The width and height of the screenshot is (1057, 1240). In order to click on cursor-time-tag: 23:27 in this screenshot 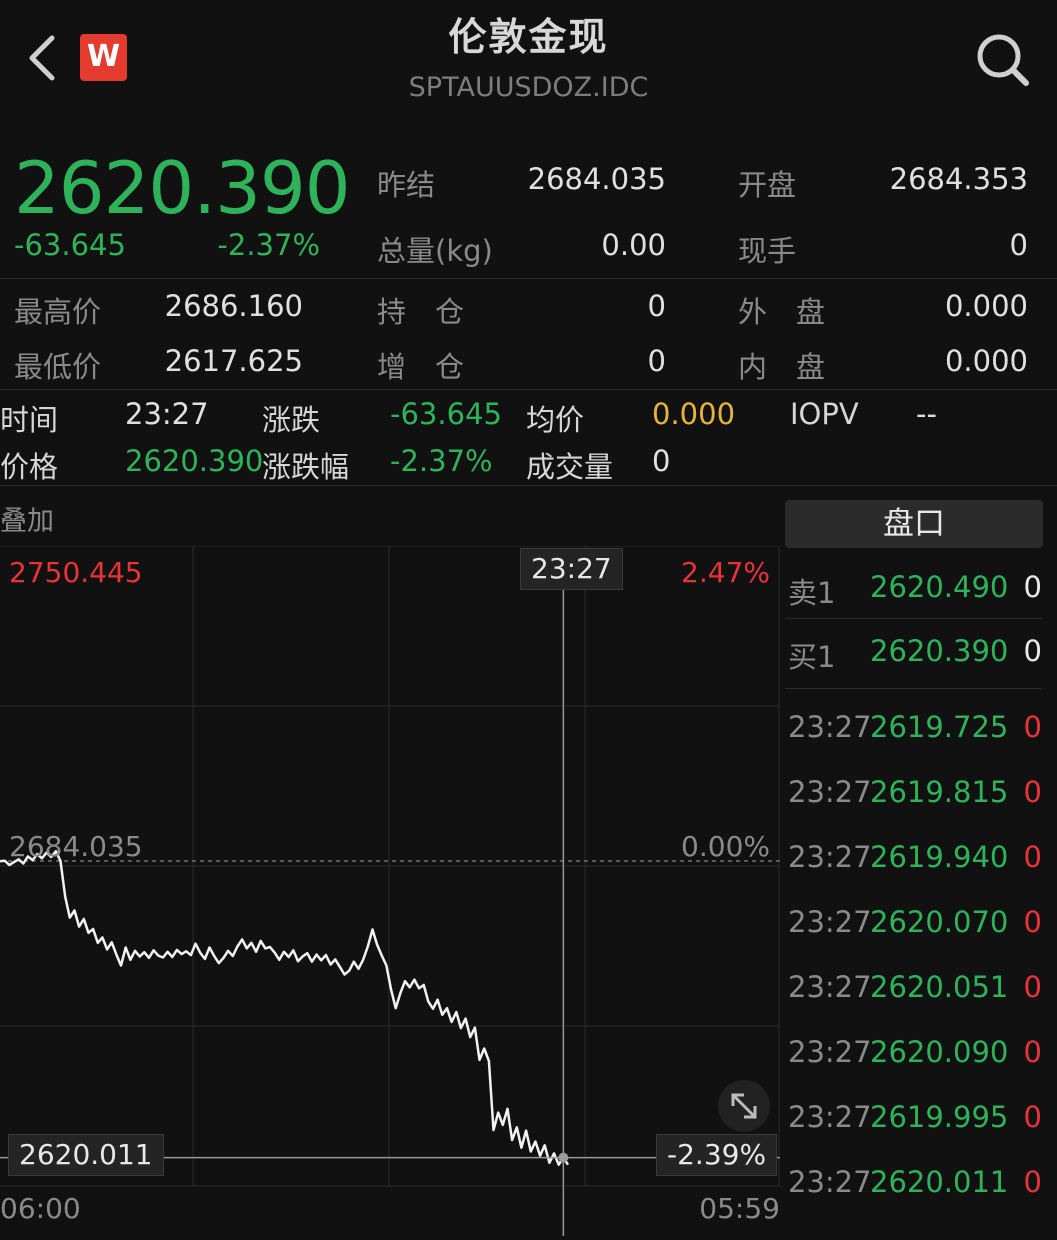, I will do `click(571, 569)`.